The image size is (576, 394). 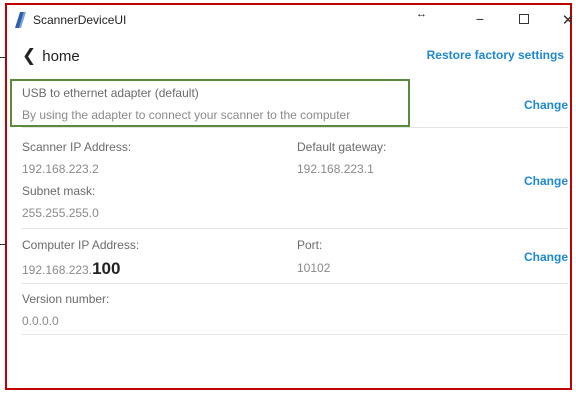 What do you see at coordinates (564, 20) in the screenshot?
I see `close-button: ✕` at bounding box center [564, 20].